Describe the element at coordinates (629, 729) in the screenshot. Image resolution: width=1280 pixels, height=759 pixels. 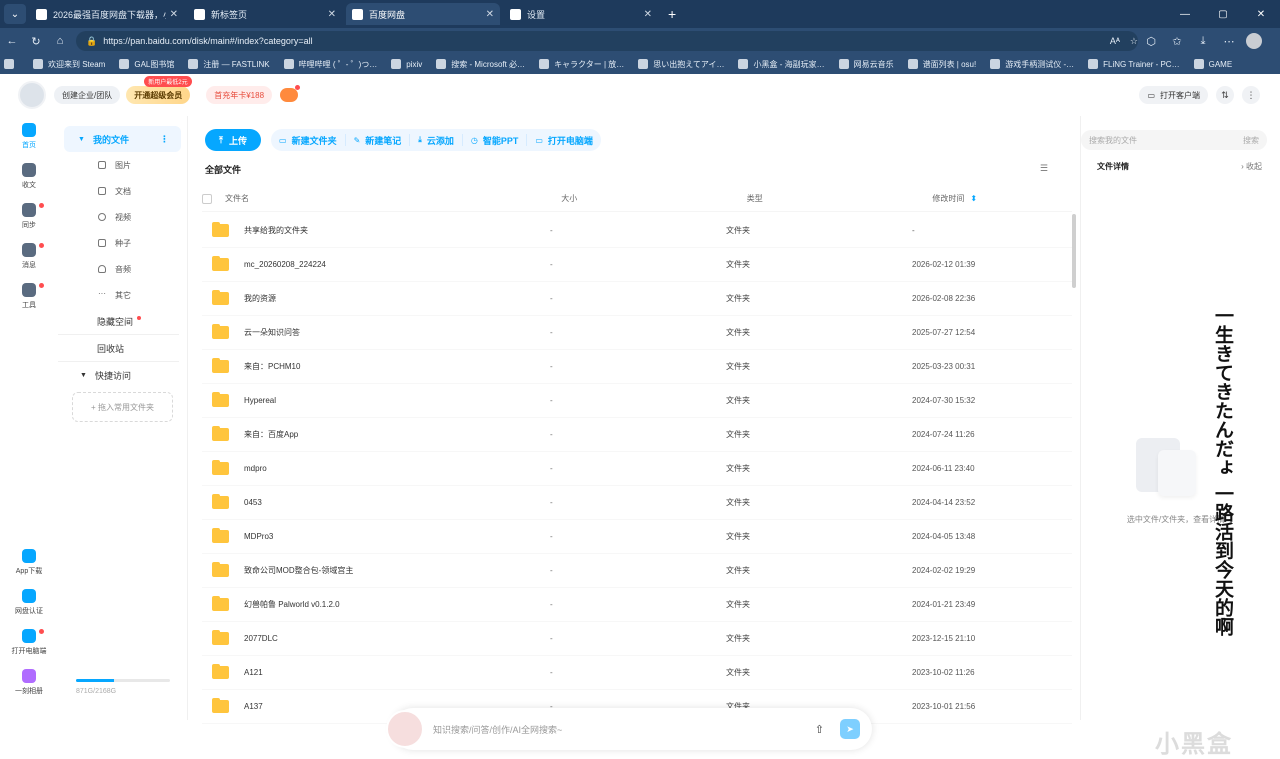
I see `ai-search-box: 知识搜索/问答/创作/AI全网搜索~ ⇧ ➤` at that location.